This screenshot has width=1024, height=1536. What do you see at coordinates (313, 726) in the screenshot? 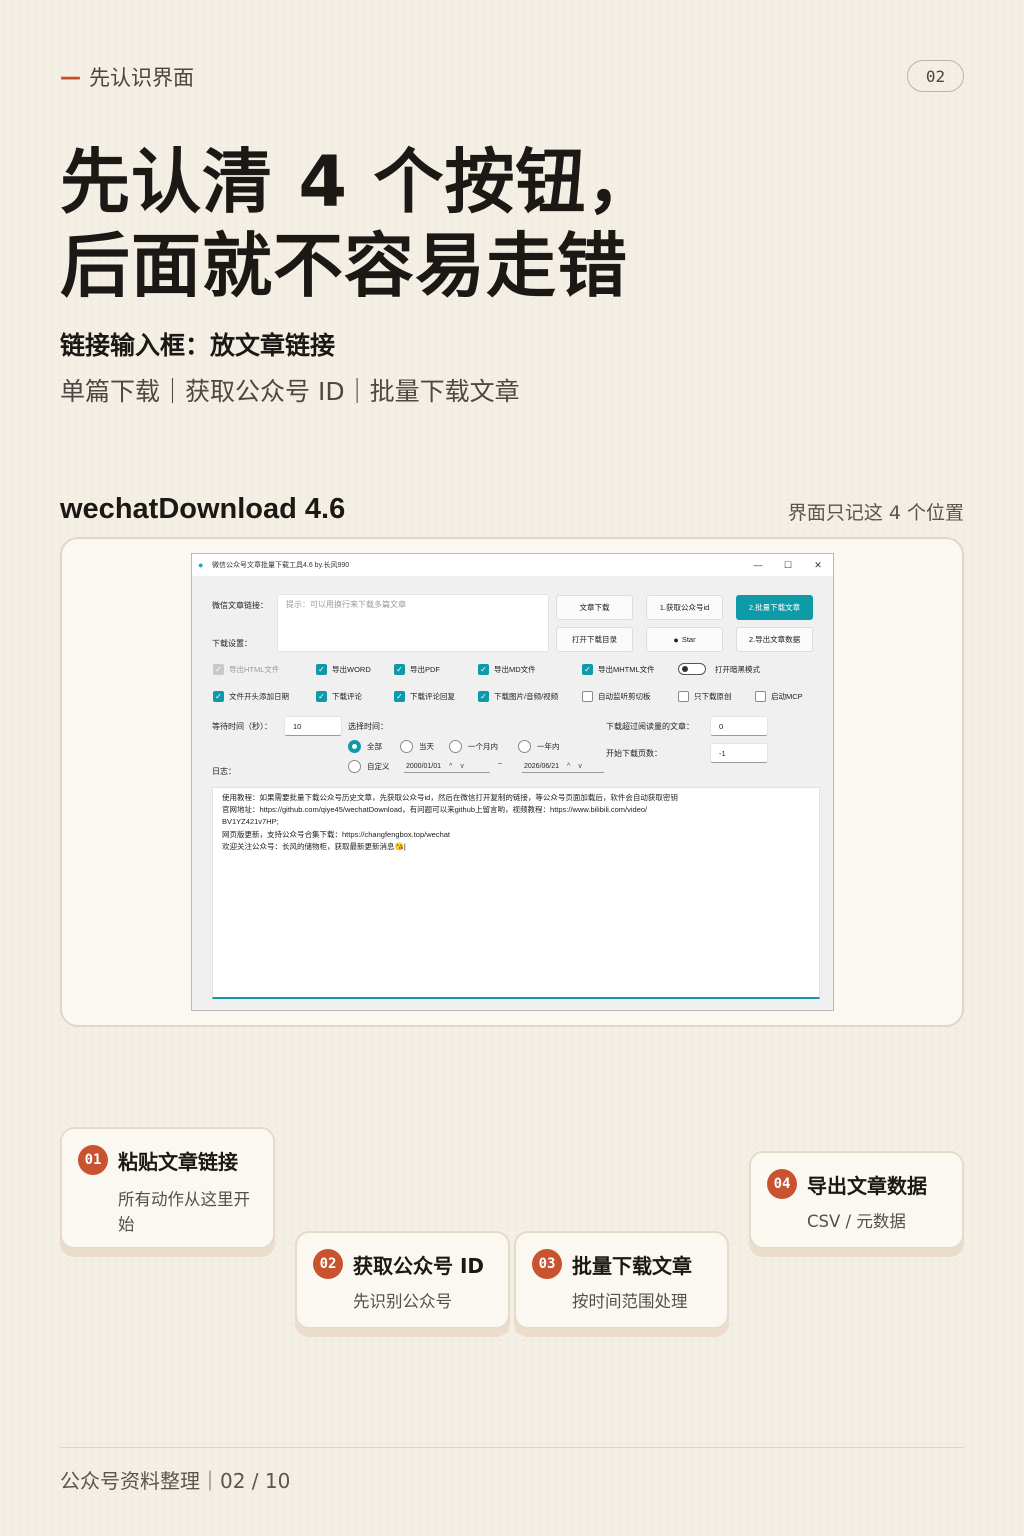
I see `wait-time-input: 10` at bounding box center [313, 726].